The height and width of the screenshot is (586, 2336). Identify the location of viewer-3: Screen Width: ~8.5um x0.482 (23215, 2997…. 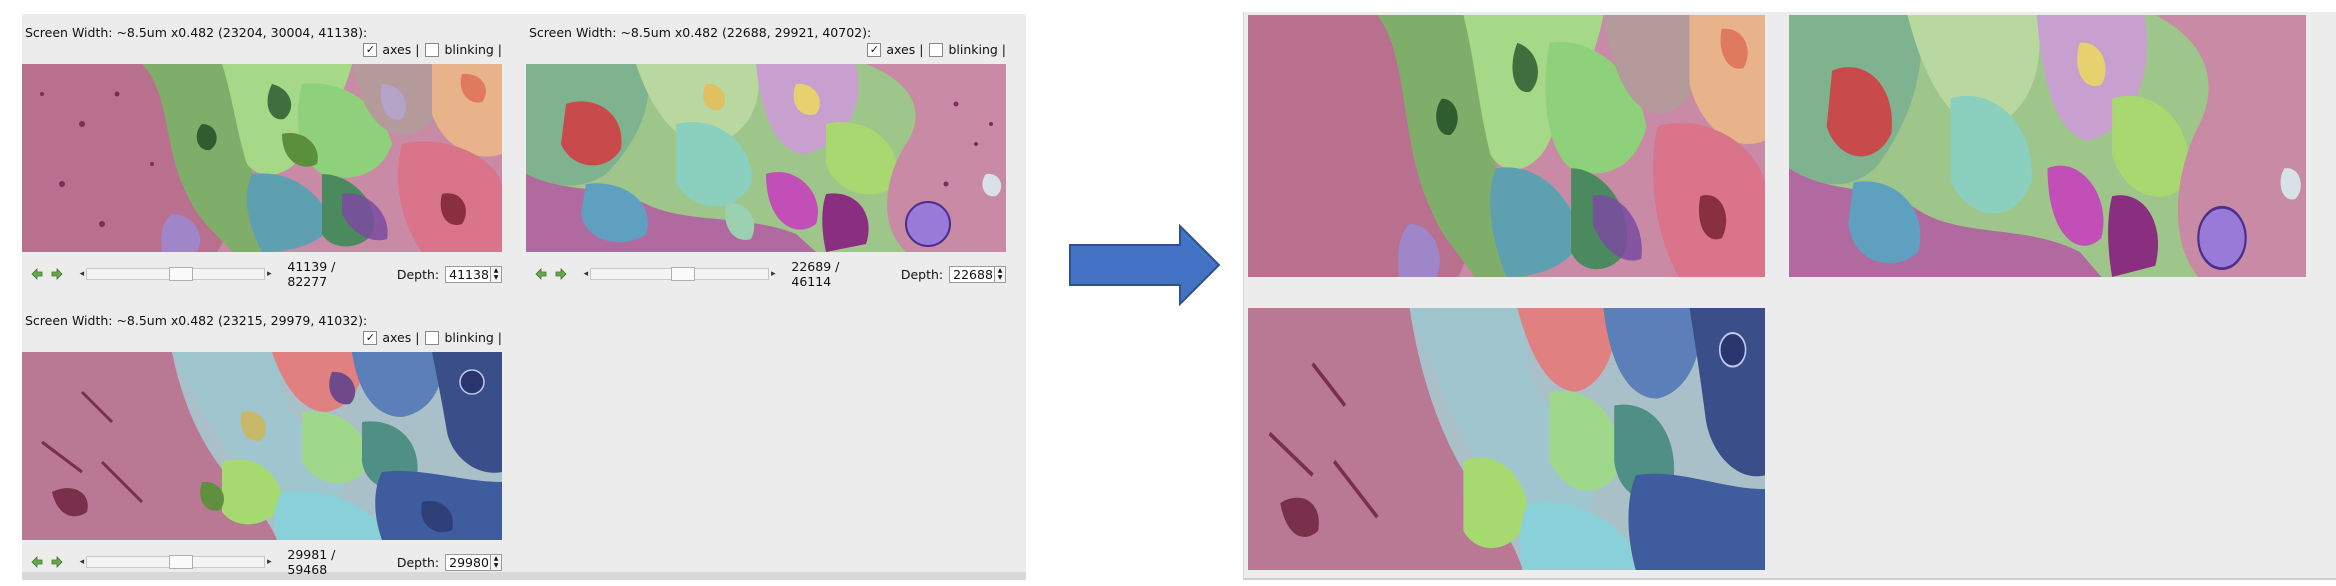
(262, 442).